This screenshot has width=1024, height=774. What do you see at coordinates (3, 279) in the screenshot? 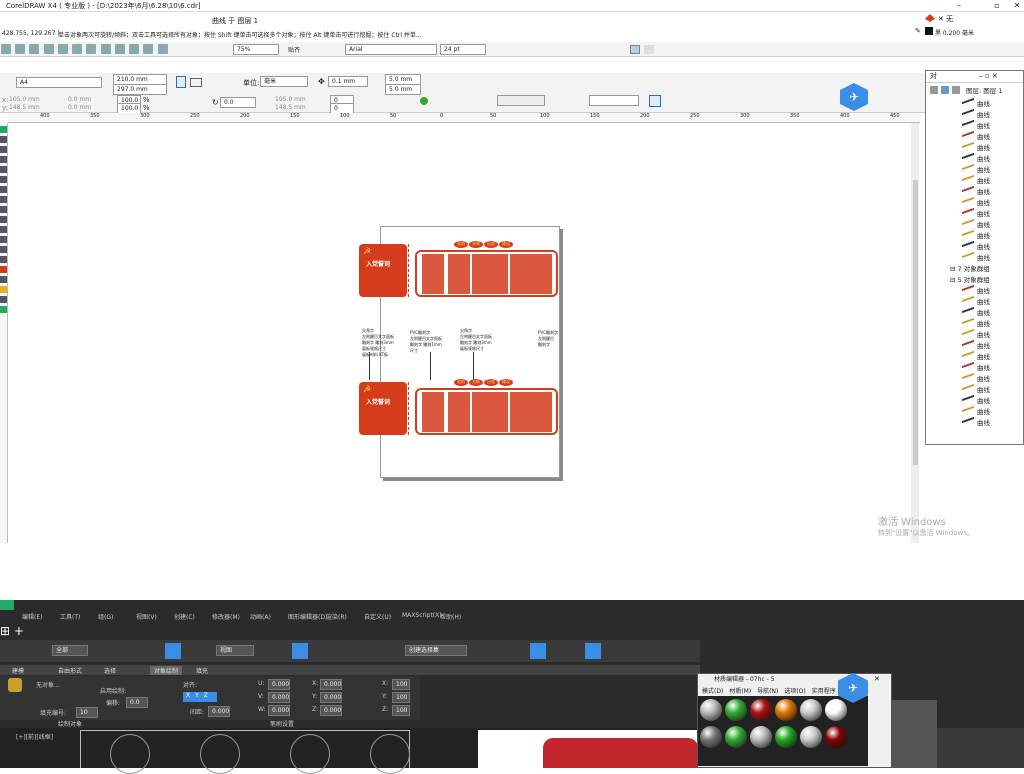
I see `eyedropper-icon` at bounding box center [3, 279].